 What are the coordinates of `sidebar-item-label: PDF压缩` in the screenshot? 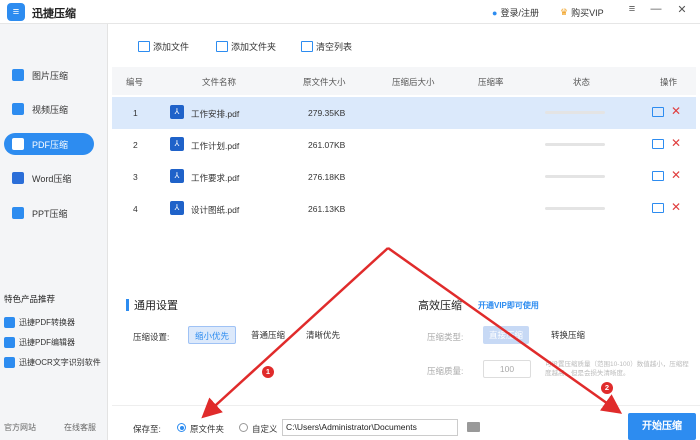 It's located at (50, 144).